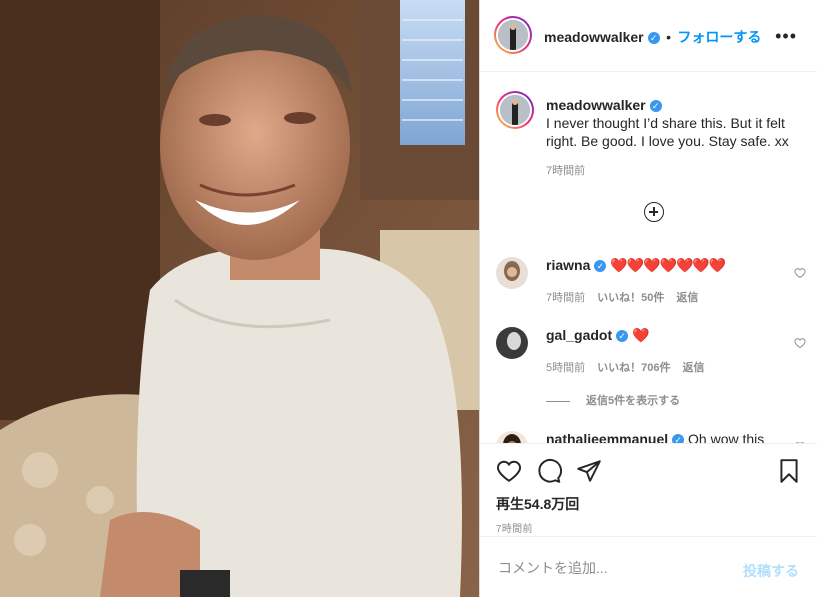 The height and width of the screenshot is (598, 817). I want to click on view-replies-button: 返信5件を表示する, so click(613, 400).